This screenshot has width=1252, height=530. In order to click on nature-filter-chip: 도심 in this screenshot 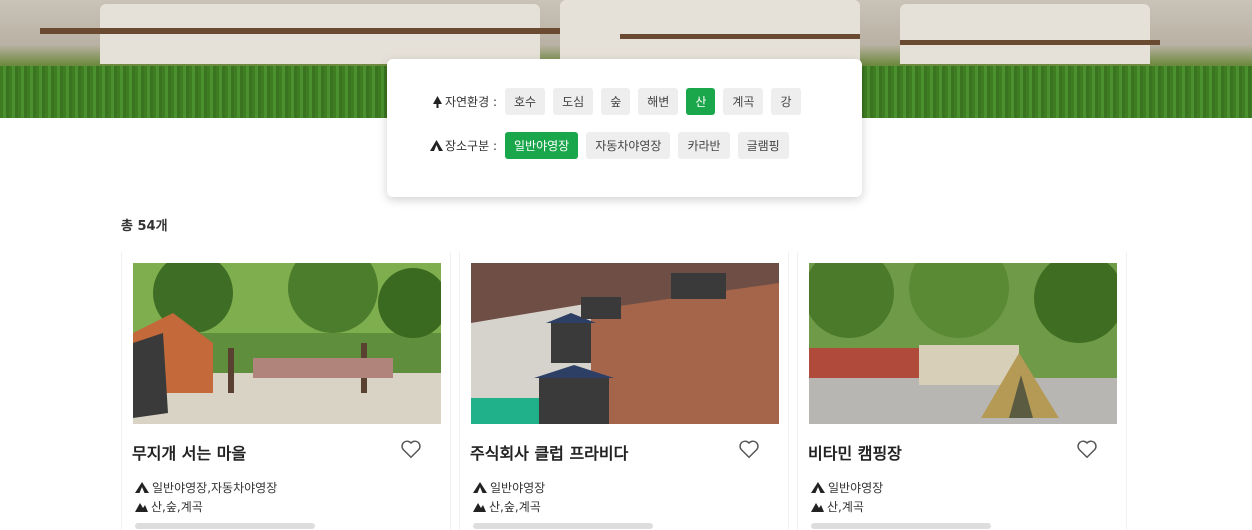, I will do `click(573, 101)`.